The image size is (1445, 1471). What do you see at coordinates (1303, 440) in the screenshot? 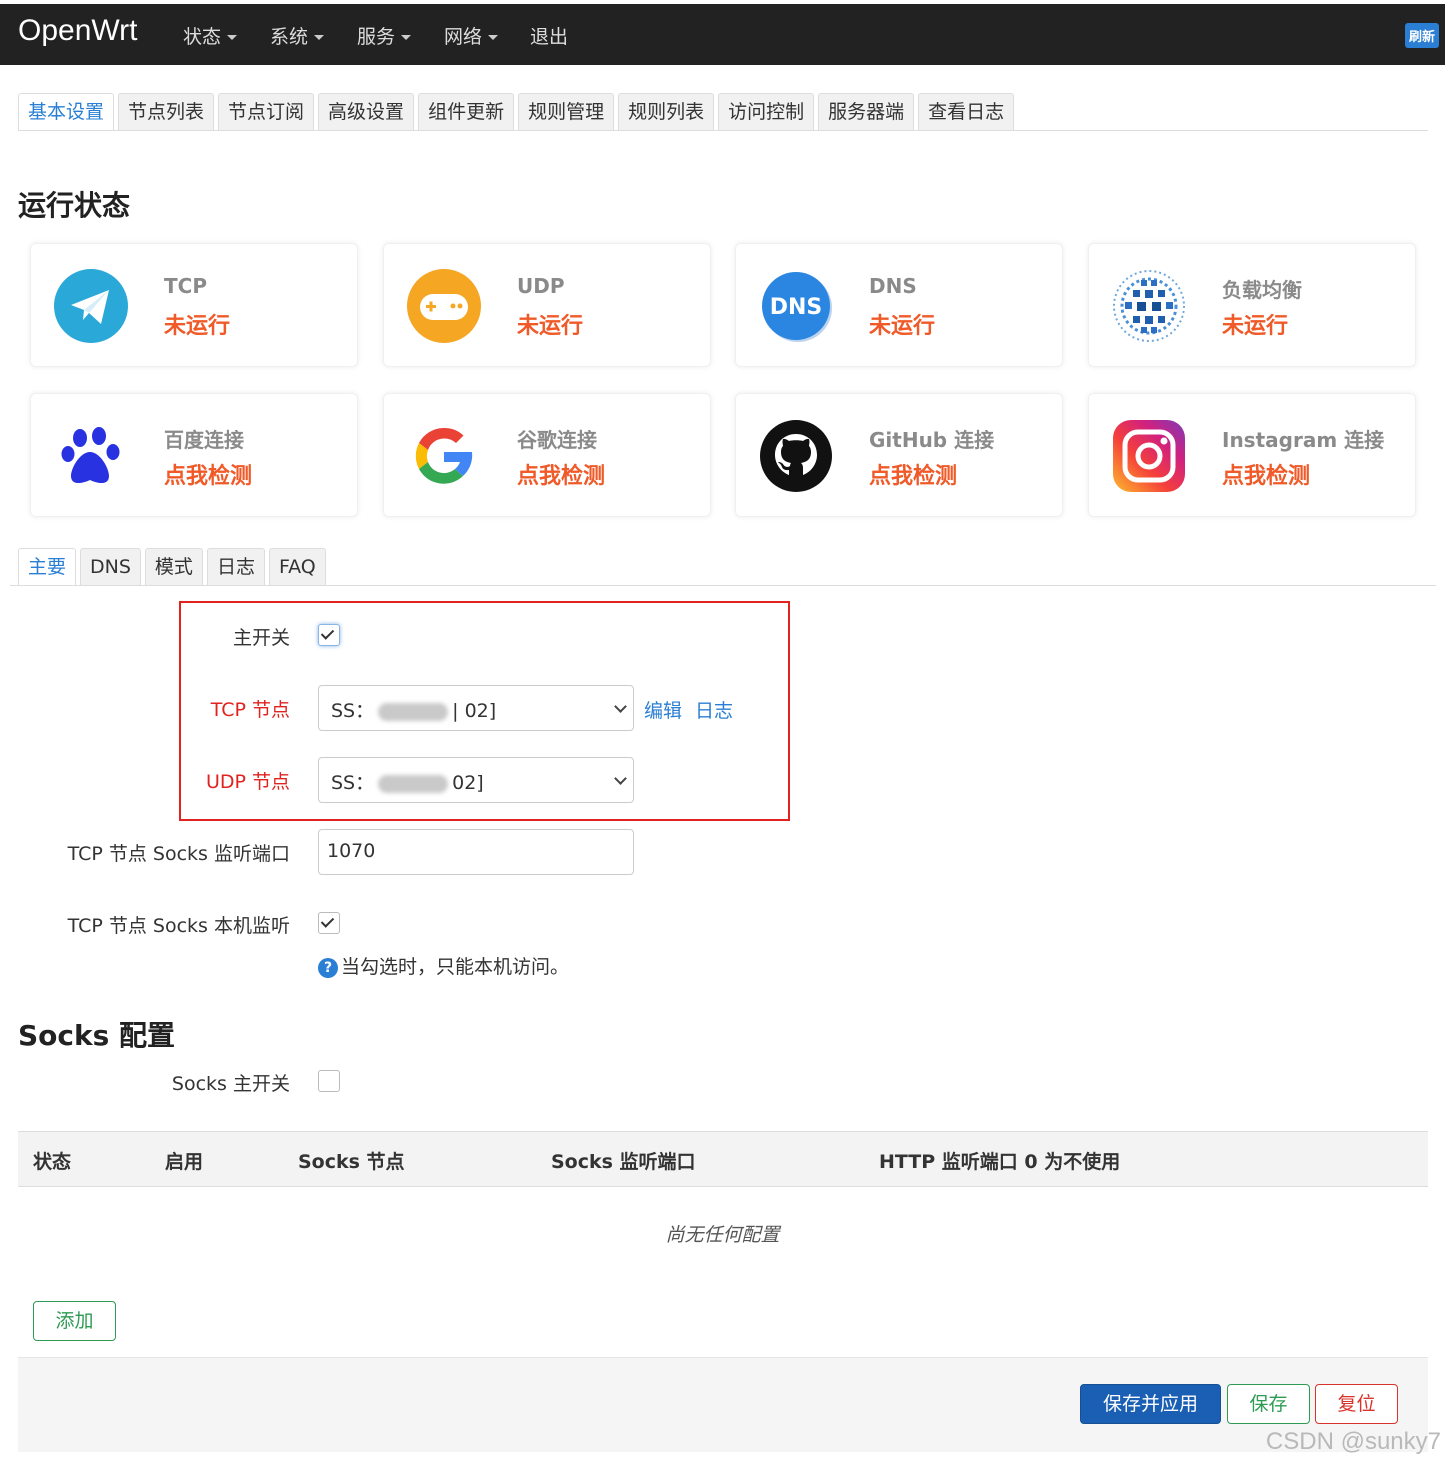
I see `card-title: Instagram 连接` at bounding box center [1303, 440].